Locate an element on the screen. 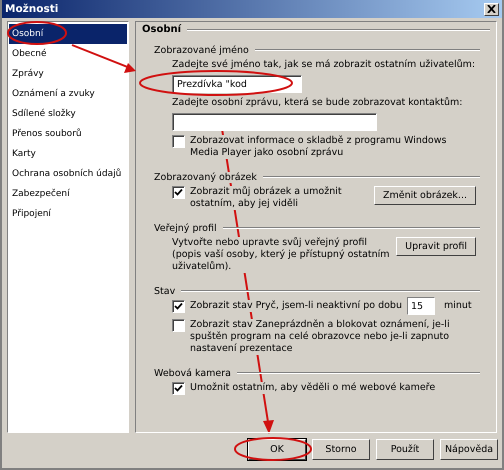  dialog-button: Storno is located at coordinates (341, 449).